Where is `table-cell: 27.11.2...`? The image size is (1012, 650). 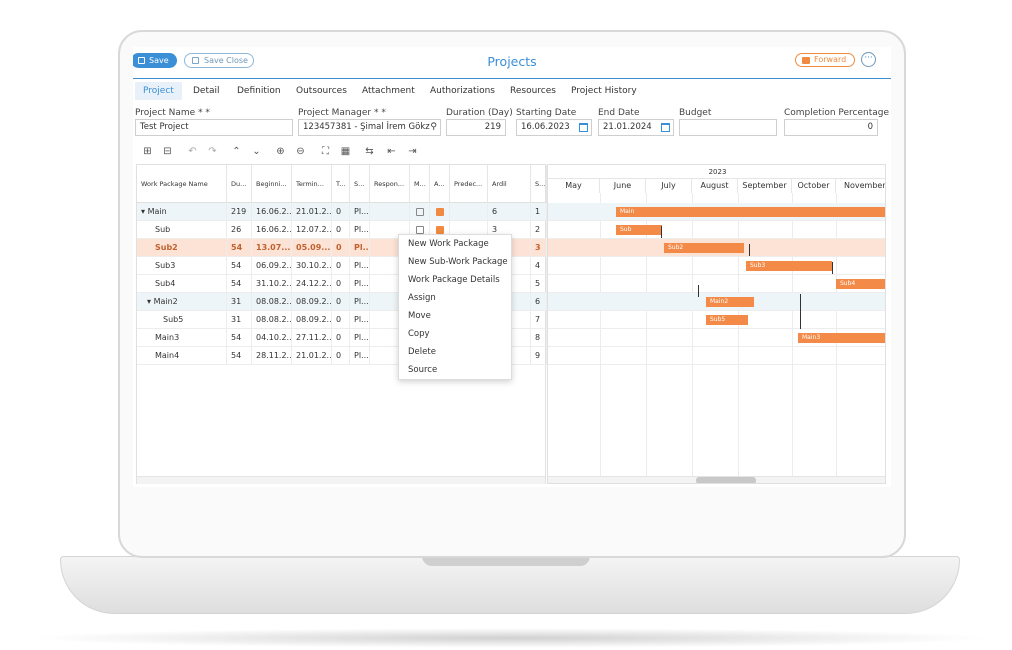 table-cell: 27.11.2... is located at coordinates (312, 338).